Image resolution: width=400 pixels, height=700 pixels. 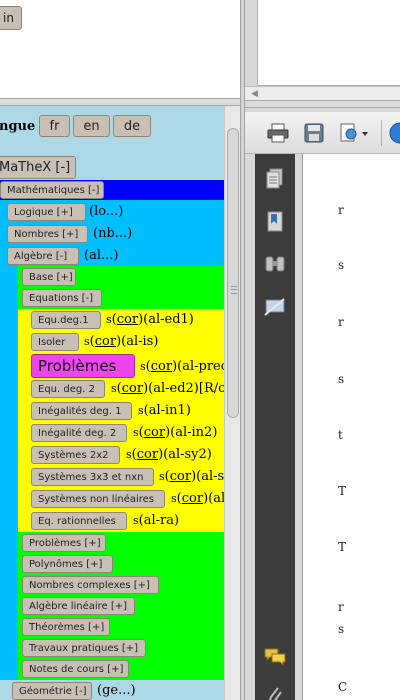 What do you see at coordinates (275, 691) in the screenshot?
I see `attachment-icon` at bounding box center [275, 691].